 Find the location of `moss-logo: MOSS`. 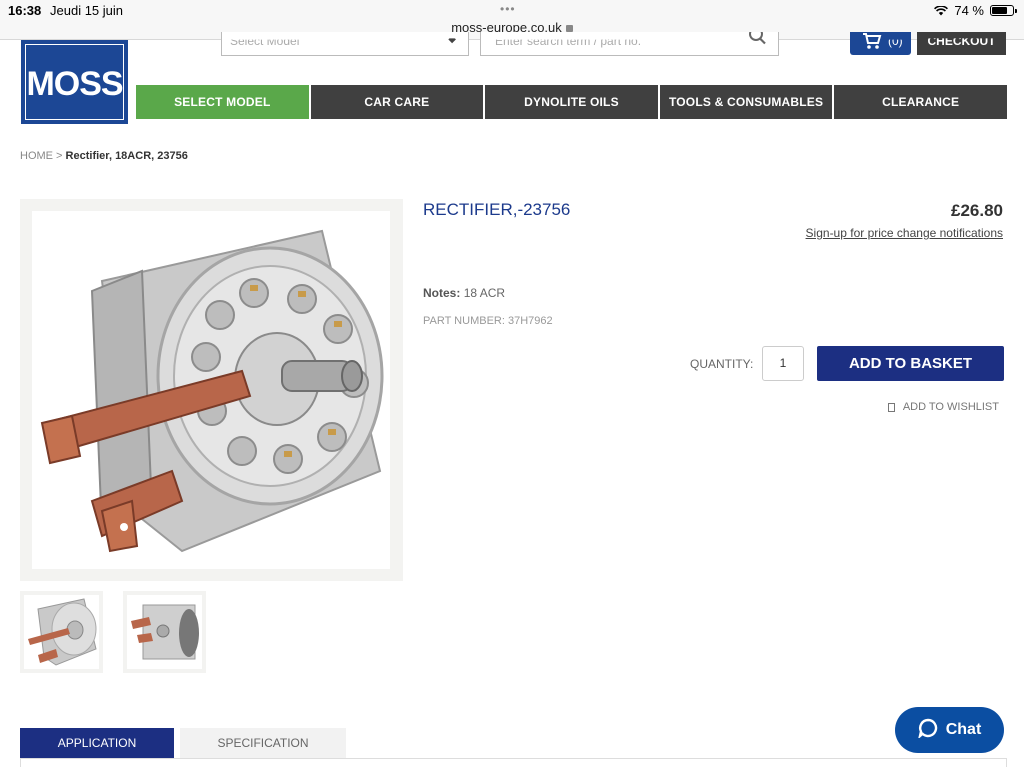

moss-logo: MOSS is located at coordinates (74, 82).